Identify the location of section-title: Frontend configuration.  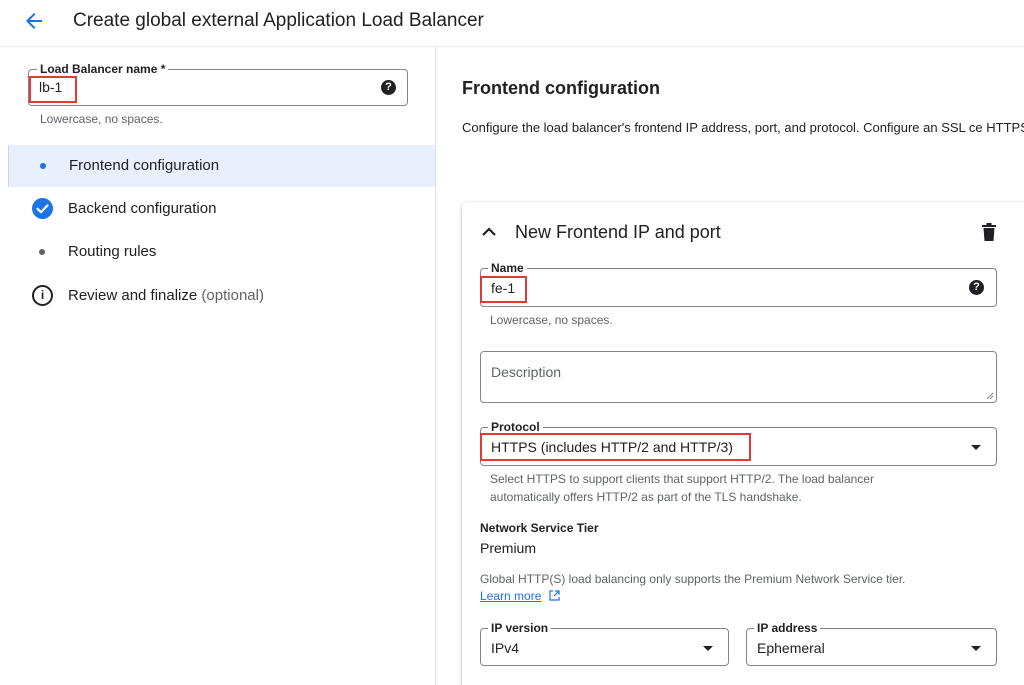
(561, 88).